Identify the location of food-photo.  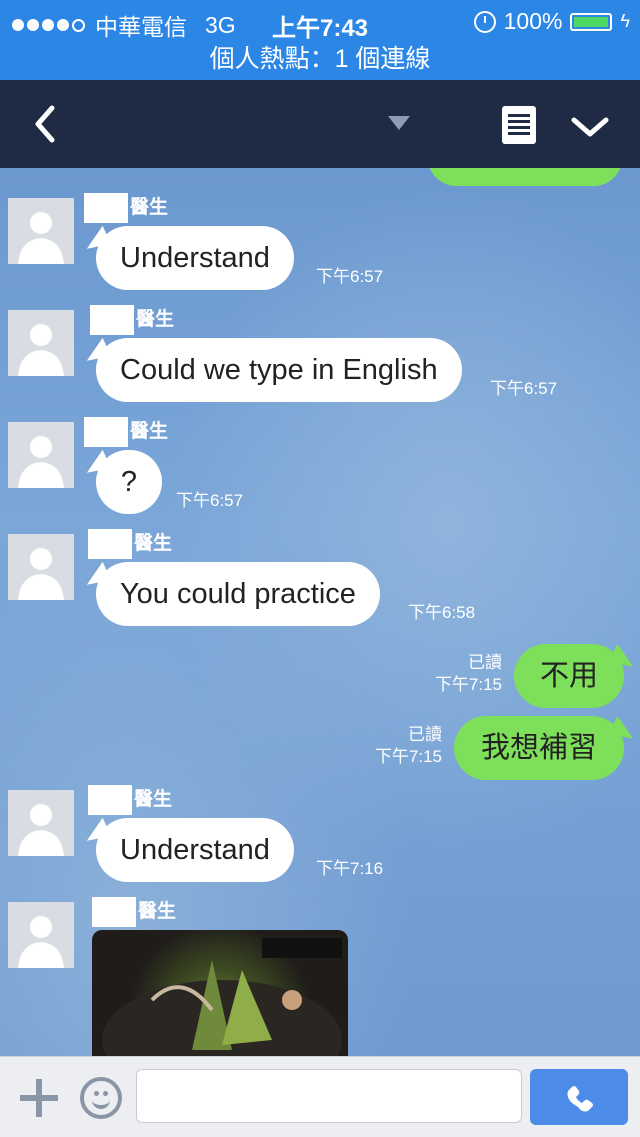
(222, 997).